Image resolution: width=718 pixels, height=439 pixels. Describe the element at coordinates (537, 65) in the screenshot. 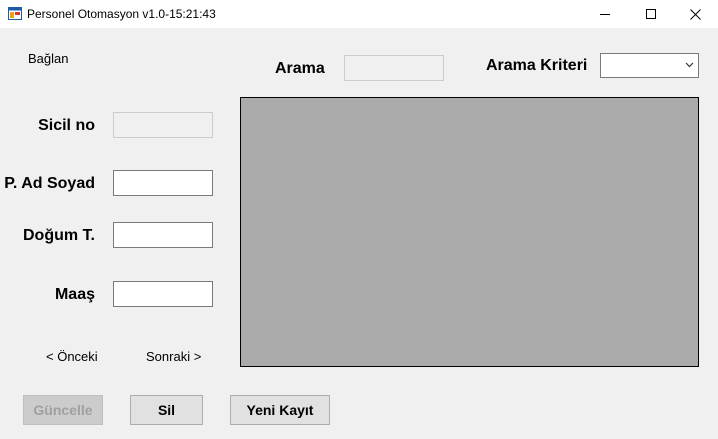

I see `search-criteria-label: Arama Kriteri` at that location.